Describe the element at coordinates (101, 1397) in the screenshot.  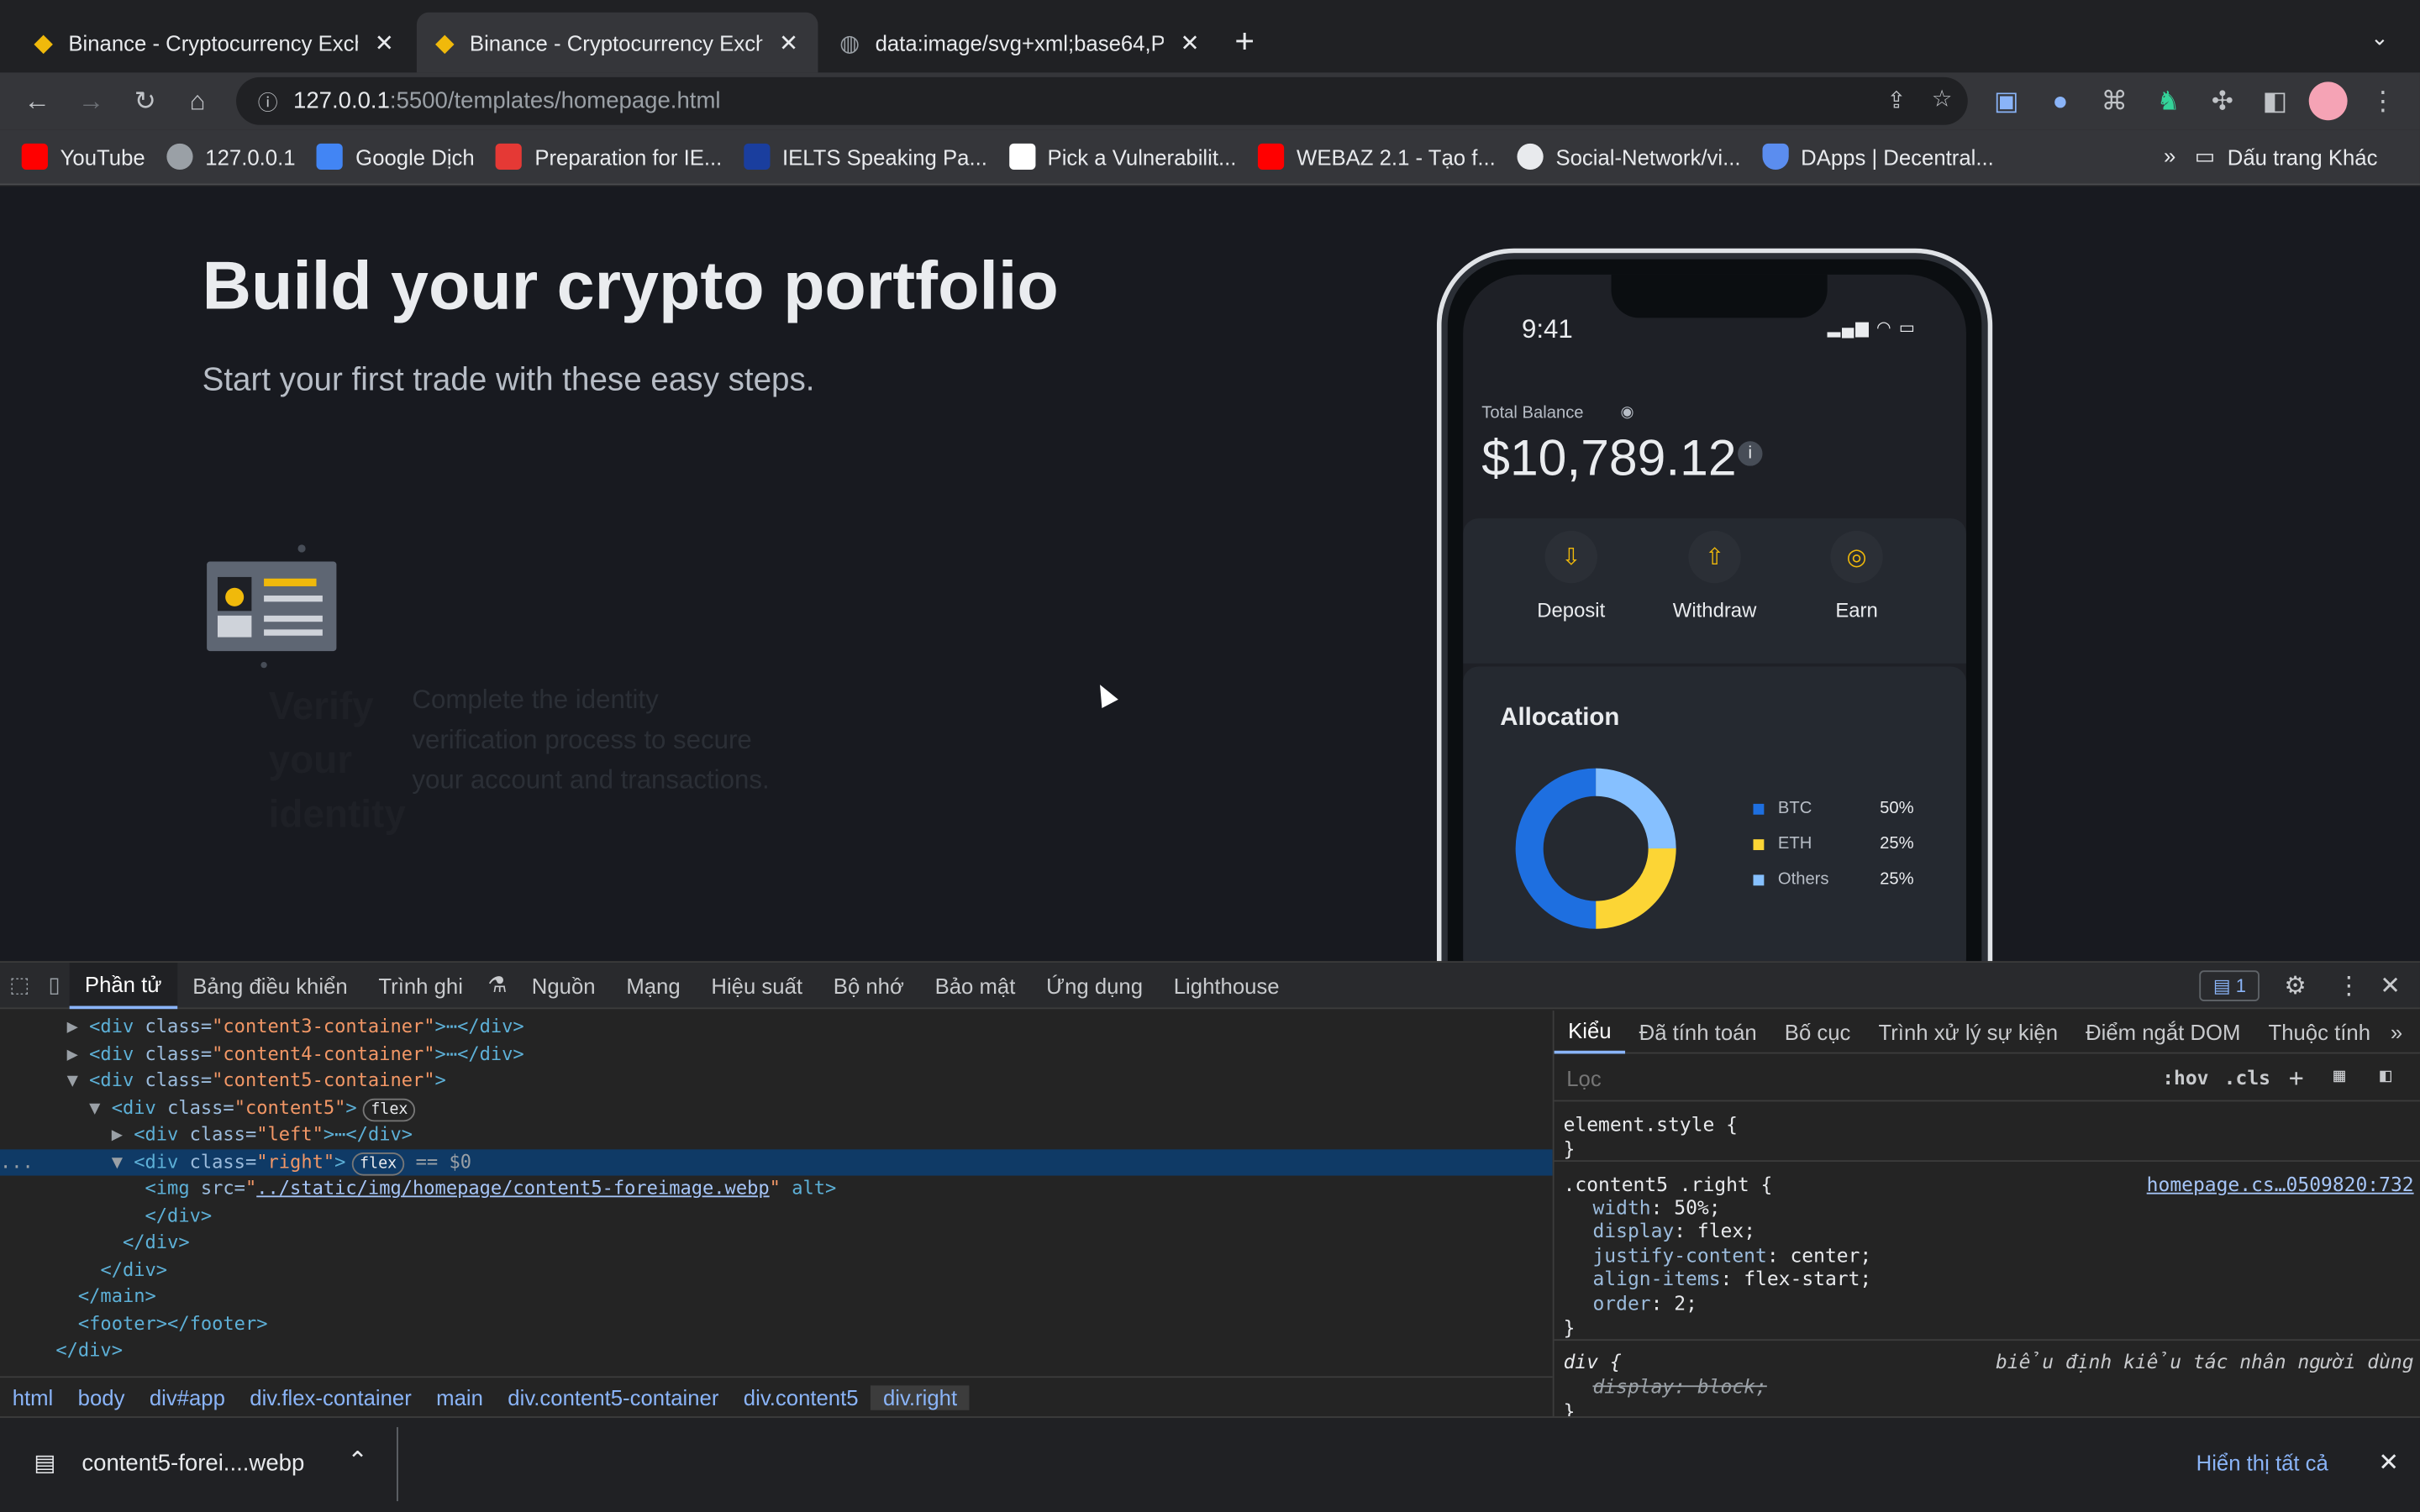
I see `breadcrumb-item: body` at that location.